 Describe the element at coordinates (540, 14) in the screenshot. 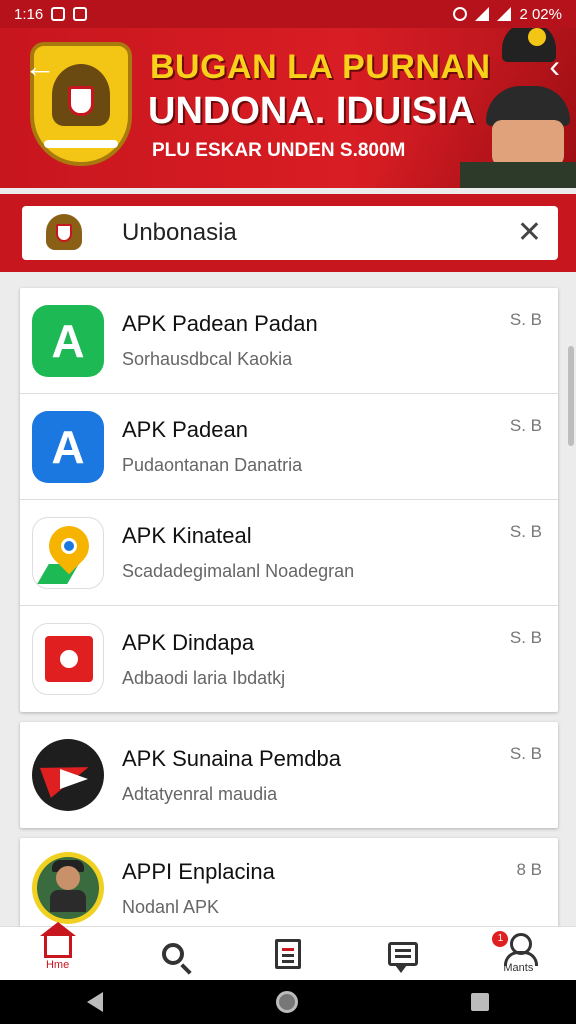

I see `battery-text: 2 02%` at that location.